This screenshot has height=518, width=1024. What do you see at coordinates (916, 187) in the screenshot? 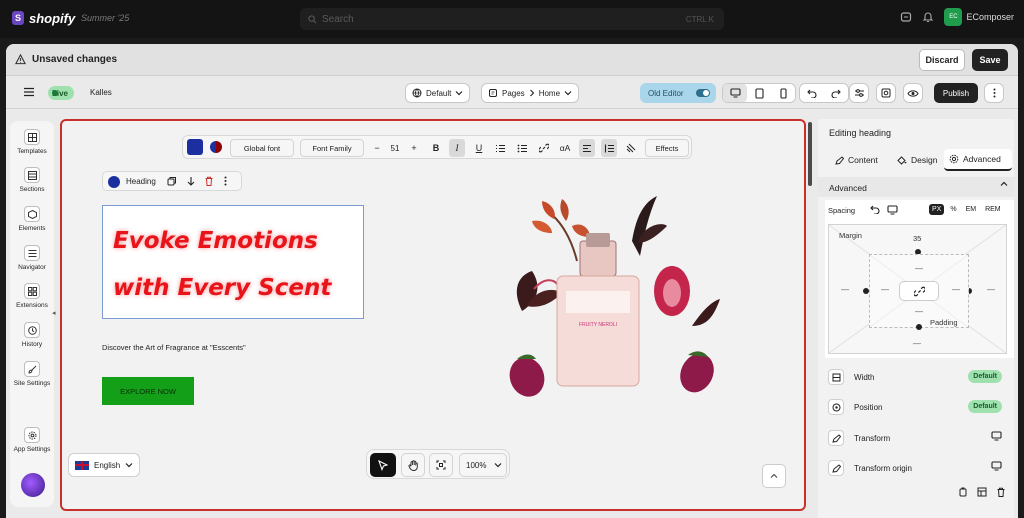
I see `advanced-section-header: Advanced` at bounding box center [916, 187].